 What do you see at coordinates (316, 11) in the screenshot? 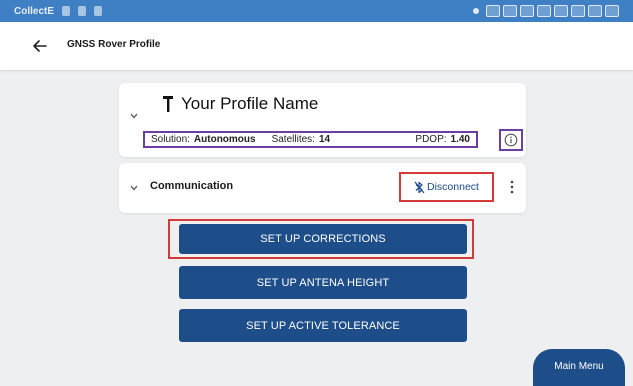
I see `status-bar: CollectE` at bounding box center [316, 11].